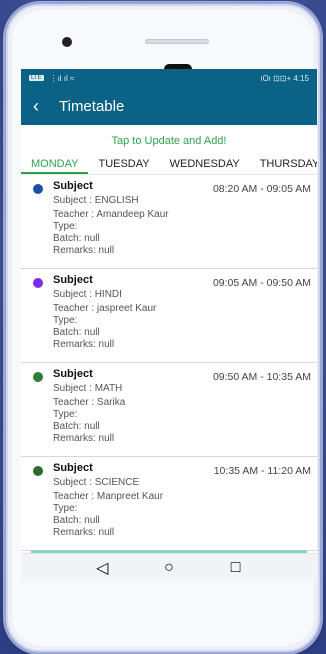 The height and width of the screenshot is (654, 326). What do you see at coordinates (44, 106) in the screenshot?
I see `back-arrow-icon: ‹` at bounding box center [44, 106].